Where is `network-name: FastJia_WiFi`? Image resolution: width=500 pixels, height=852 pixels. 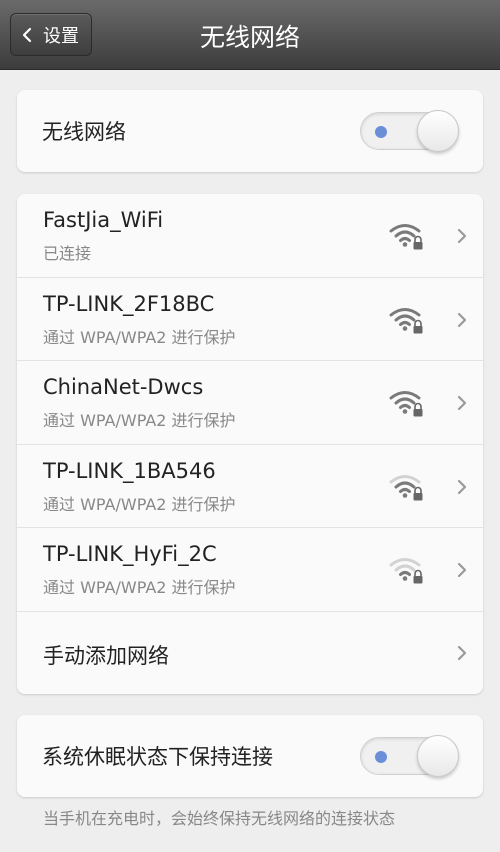
network-name: FastJia_WiFi is located at coordinates (103, 220).